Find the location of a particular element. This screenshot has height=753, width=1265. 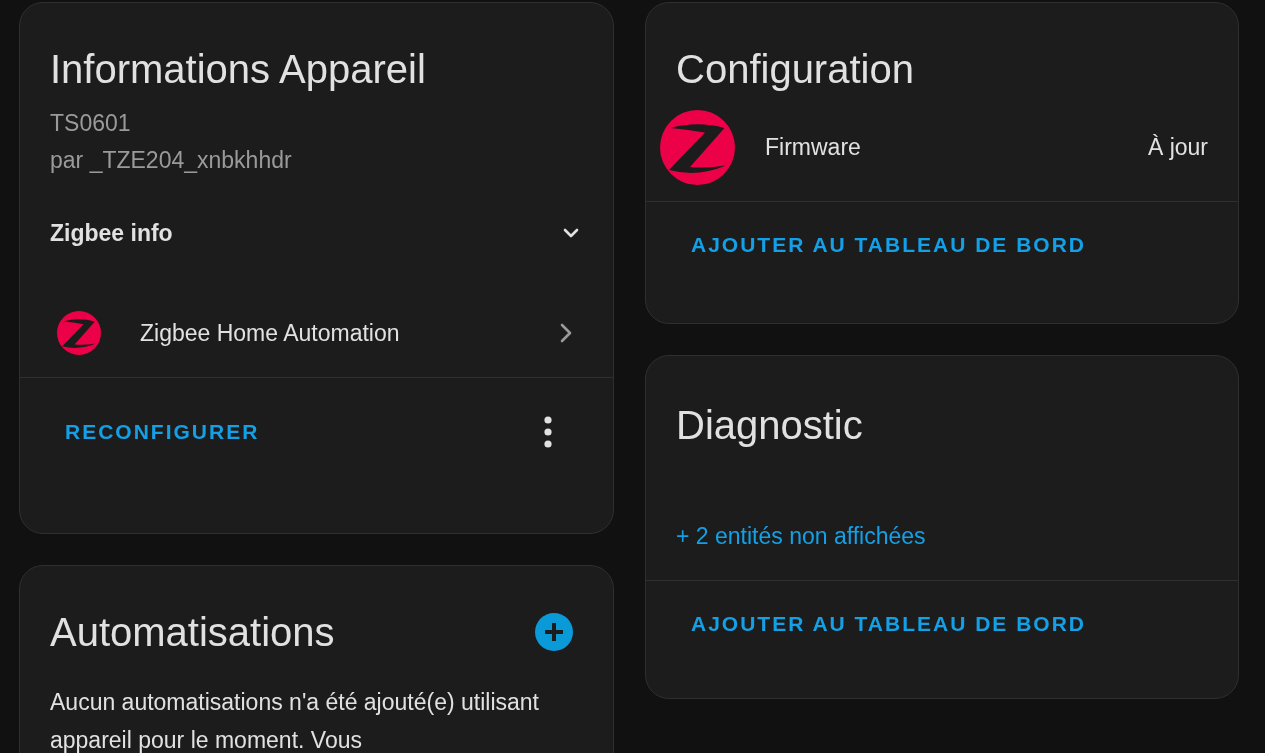

card-title: Informations Appareil is located at coordinates (238, 69).